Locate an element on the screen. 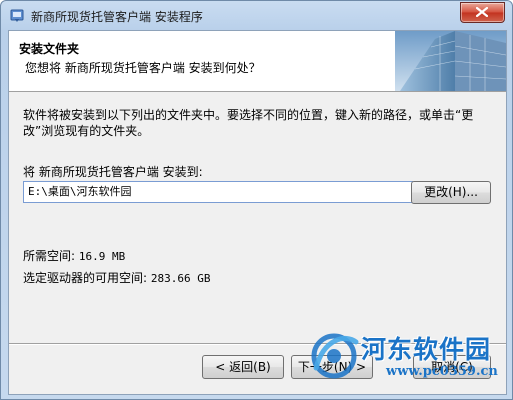 This screenshot has width=513, height=400. space-required-label: 所需空间: is located at coordinates (51, 256).